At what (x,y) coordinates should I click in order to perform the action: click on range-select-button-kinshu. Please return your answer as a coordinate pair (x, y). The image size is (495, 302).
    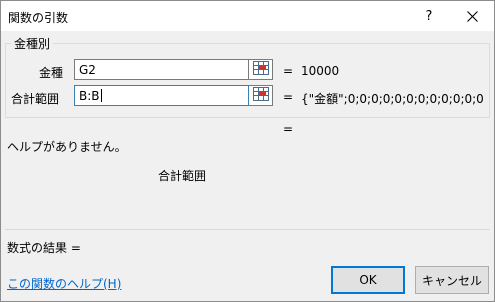
    Looking at the image, I should click on (261, 69).